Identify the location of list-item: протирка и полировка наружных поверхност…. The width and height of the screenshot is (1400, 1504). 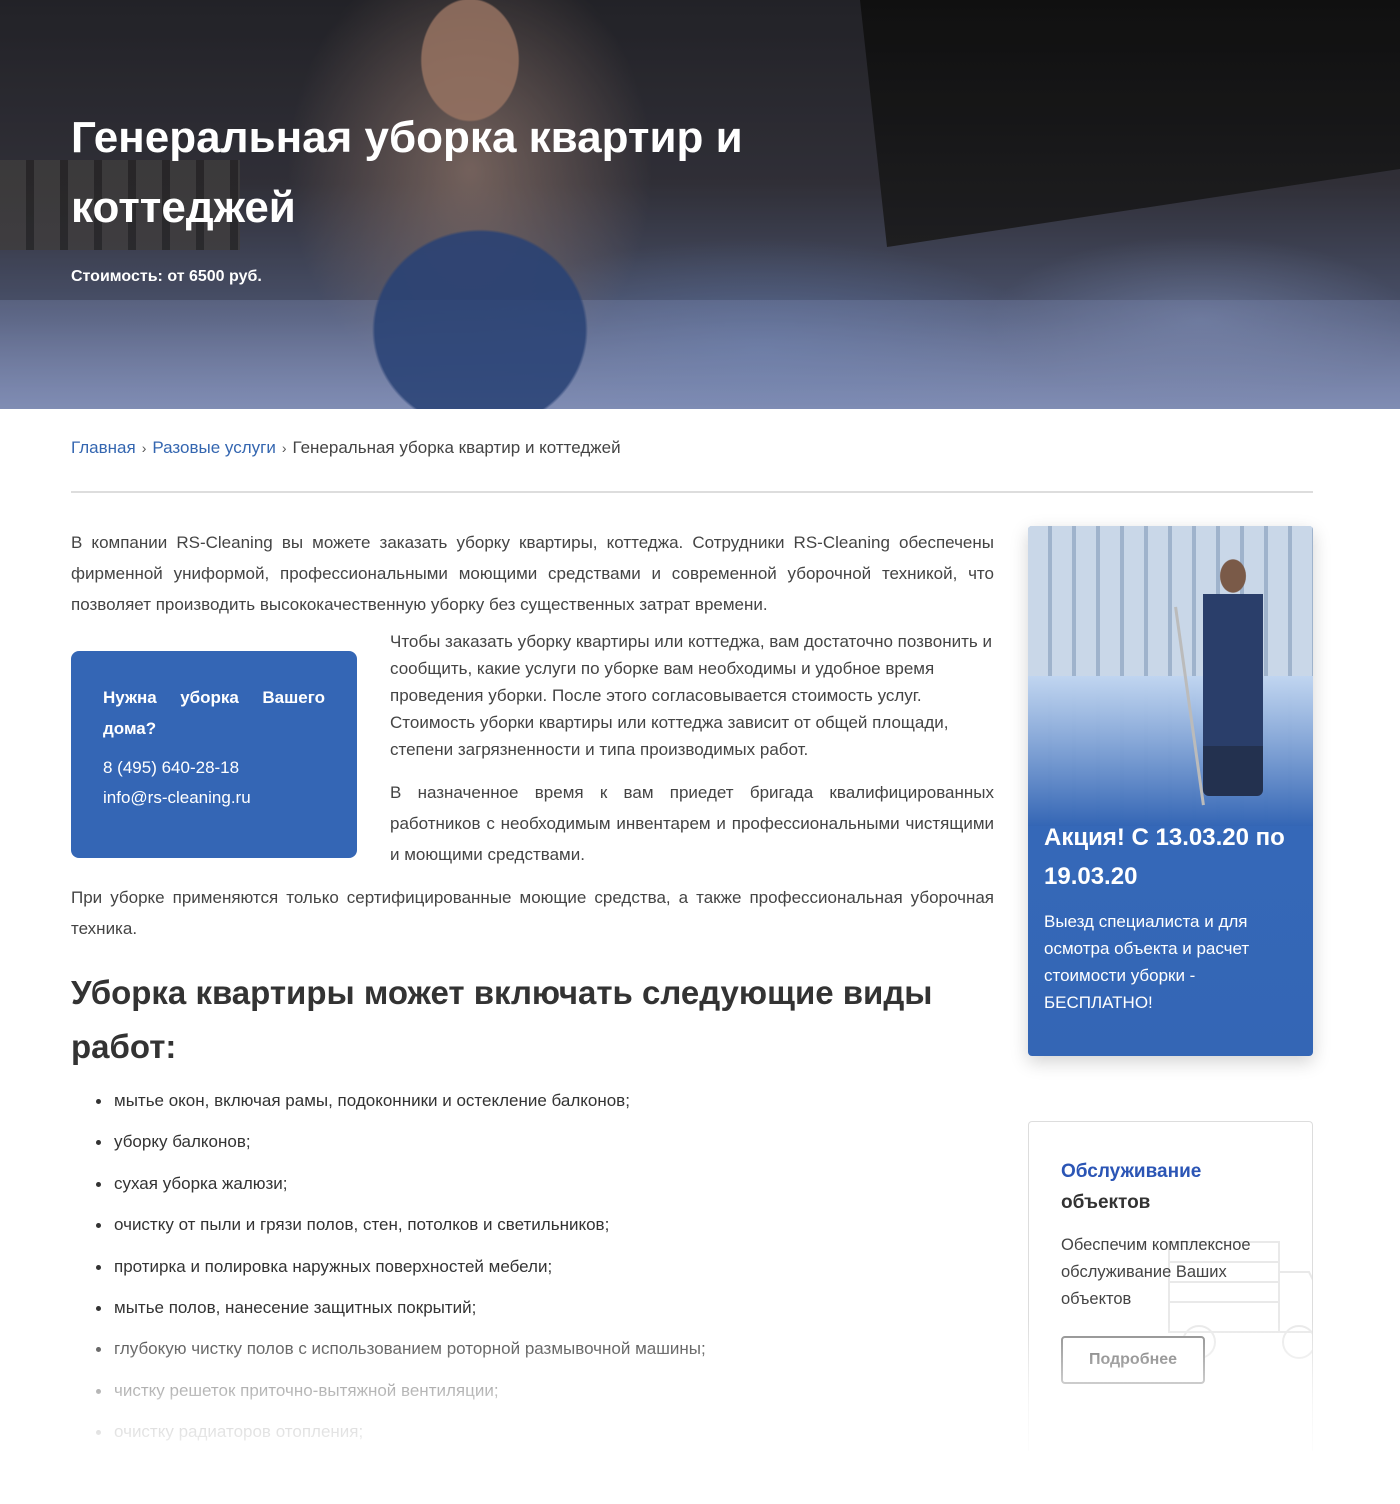
(401, 1272).